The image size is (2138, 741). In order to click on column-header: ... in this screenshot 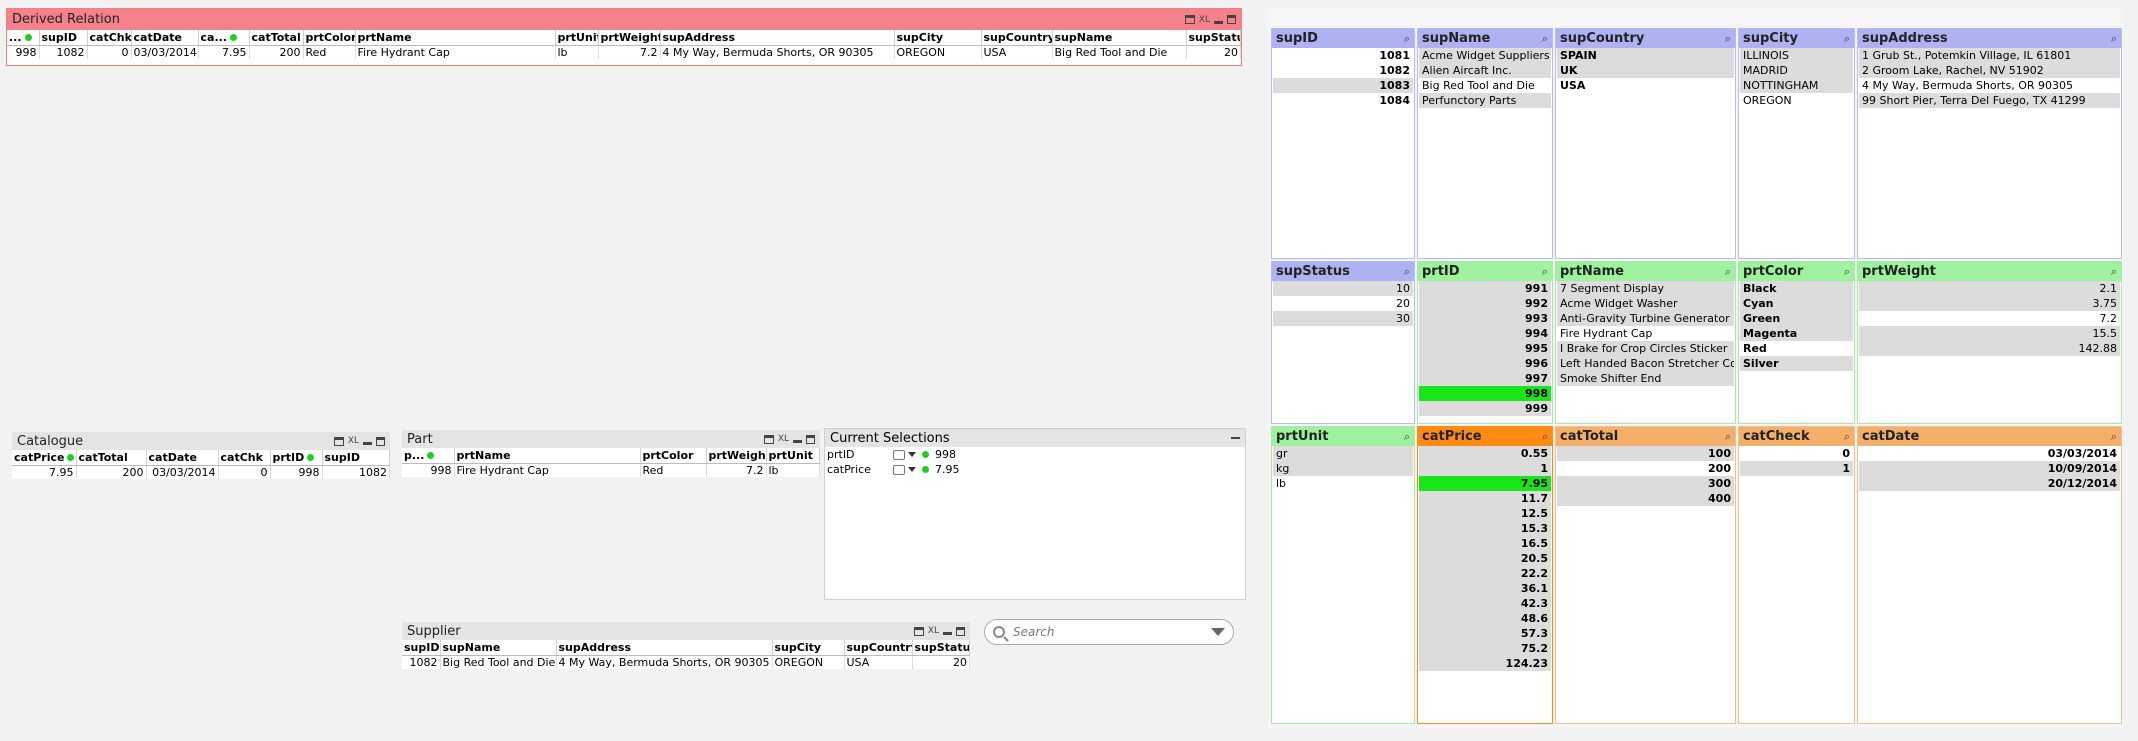, I will do `click(23, 38)`.